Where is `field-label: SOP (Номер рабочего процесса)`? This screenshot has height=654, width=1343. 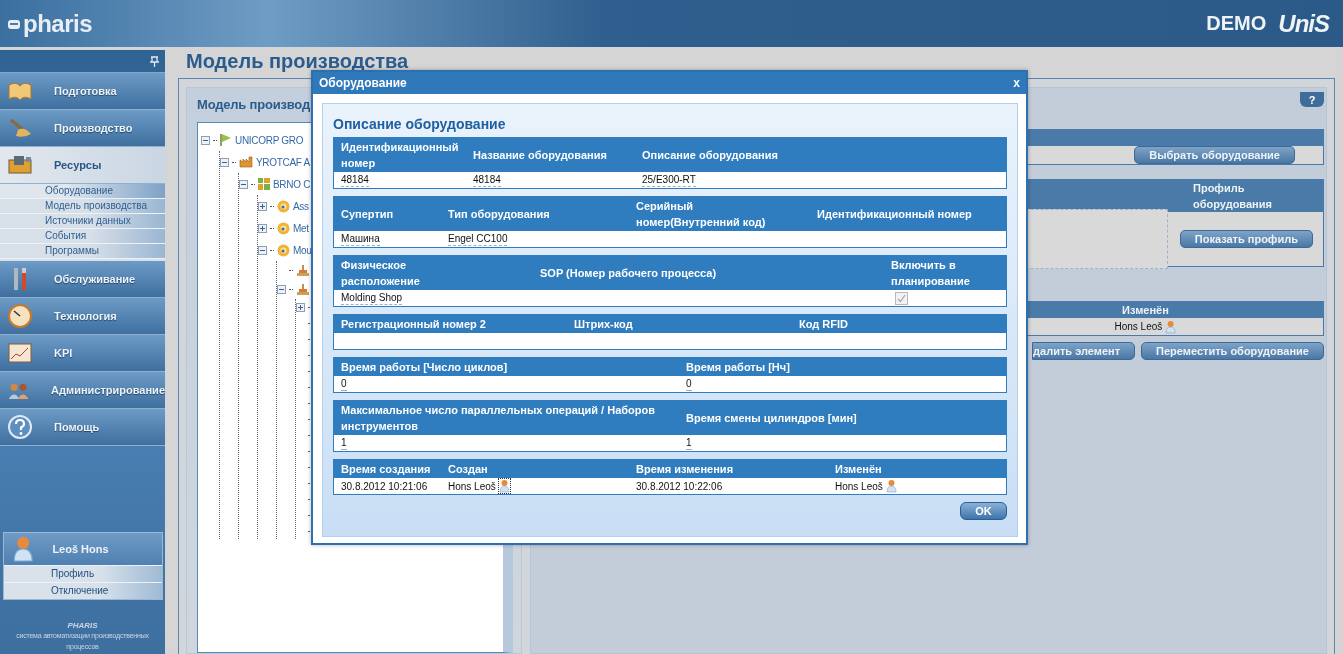
field-label: SOP (Номер рабочего процесса) is located at coordinates (628, 273).